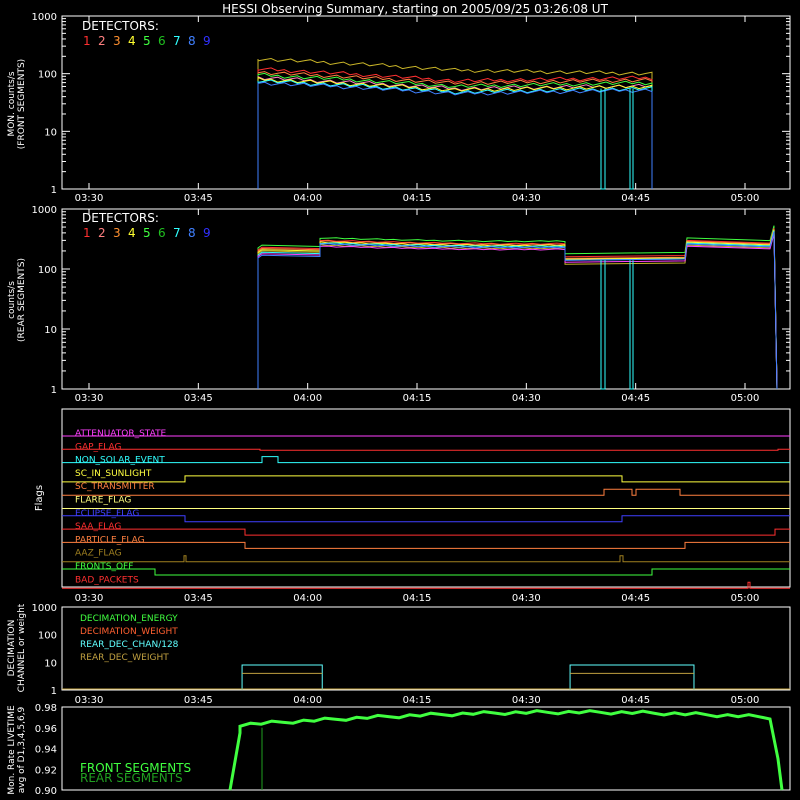 The height and width of the screenshot is (800, 800). Describe the element at coordinates (12, 648) in the screenshot. I see `panel4-ylabel-1: DECIMATION` at that location.